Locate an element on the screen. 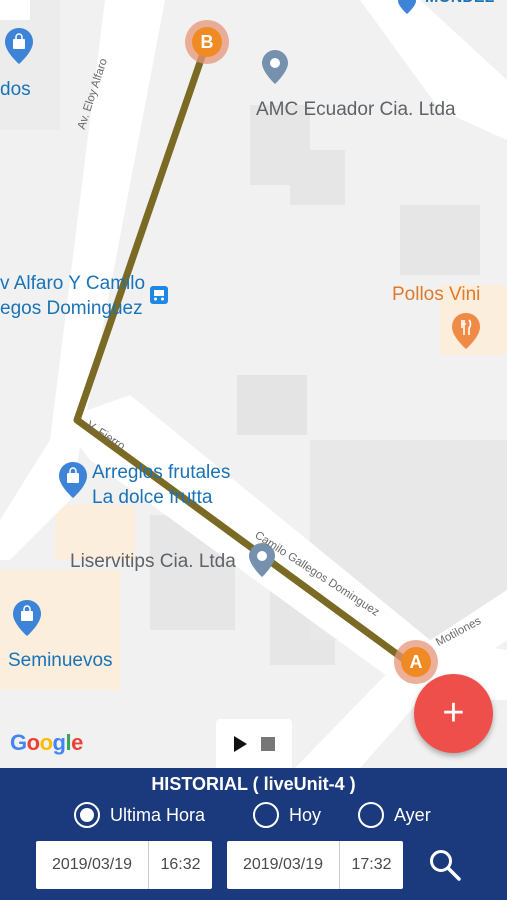 This screenshot has width=507, height=900. poi-label: Arreglos frutales is located at coordinates (161, 472).